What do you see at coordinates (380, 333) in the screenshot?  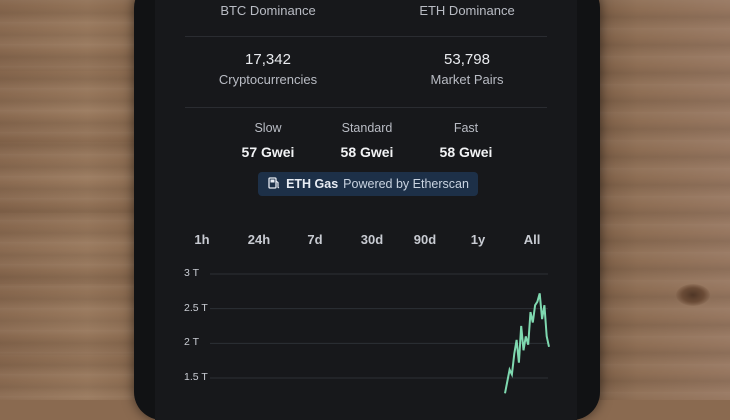 I see `market-cap-chart` at bounding box center [380, 333].